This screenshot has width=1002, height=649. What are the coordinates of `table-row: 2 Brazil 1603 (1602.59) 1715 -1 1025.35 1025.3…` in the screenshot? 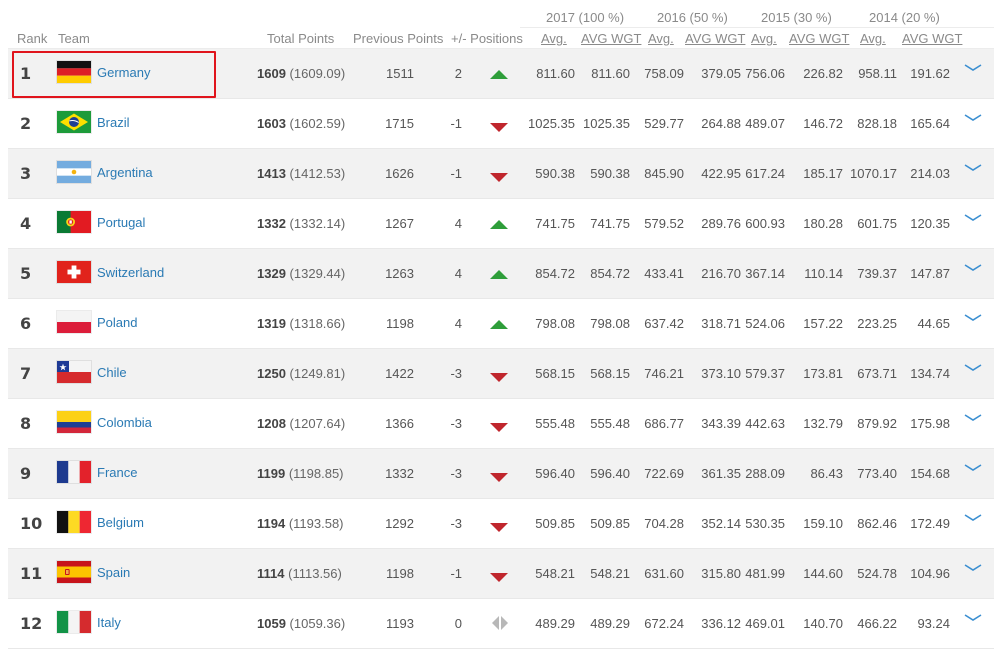 It's located at (501, 124).